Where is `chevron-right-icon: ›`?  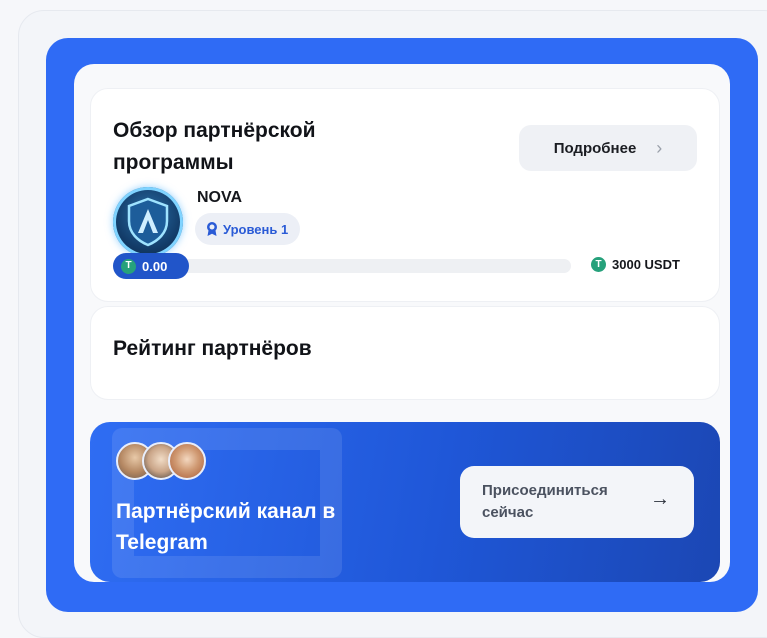 chevron-right-icon: › is located at coordinates (659, 147).